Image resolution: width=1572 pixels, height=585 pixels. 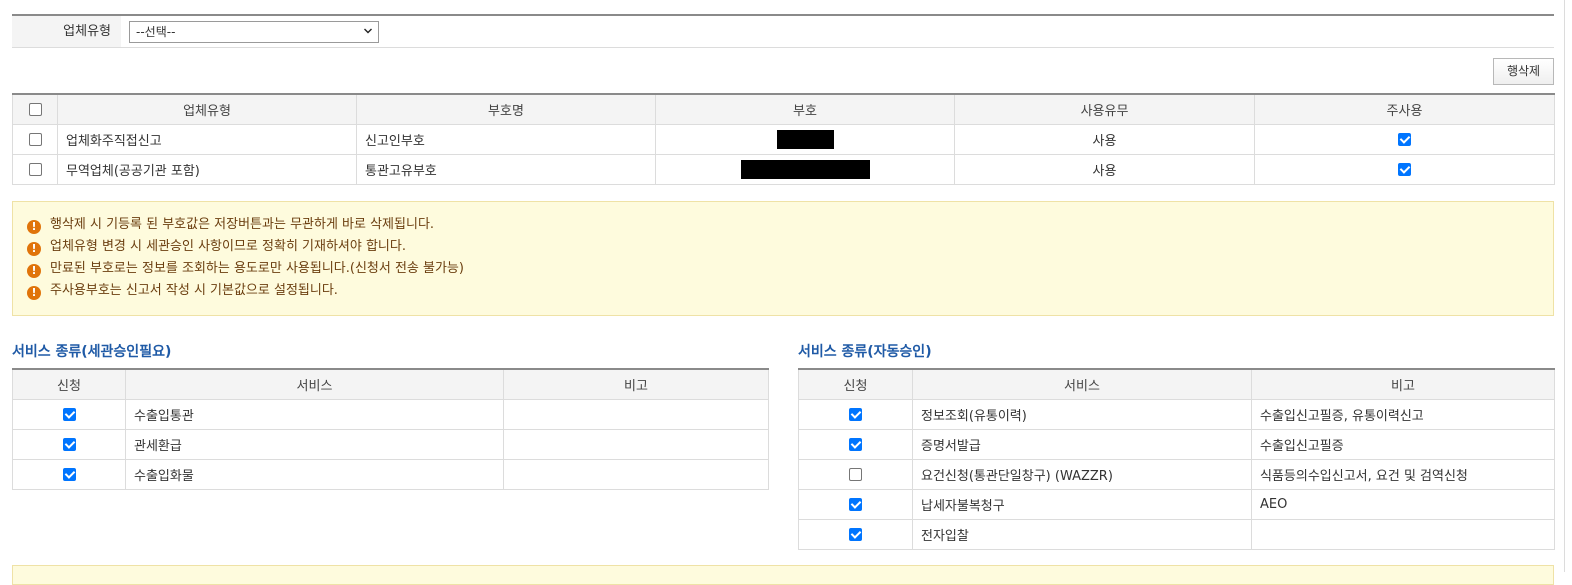 I want to click on services-customs-table: 신청 서비스 비고 수출입통관 관세환급 수출입화물, so click(x=390, y=429).